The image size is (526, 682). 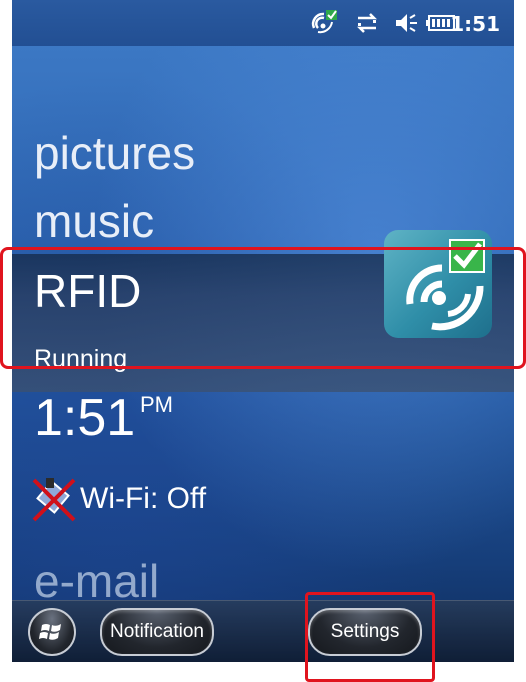 I want to click on sync-arrows-icon, so click(x=367, y=25).